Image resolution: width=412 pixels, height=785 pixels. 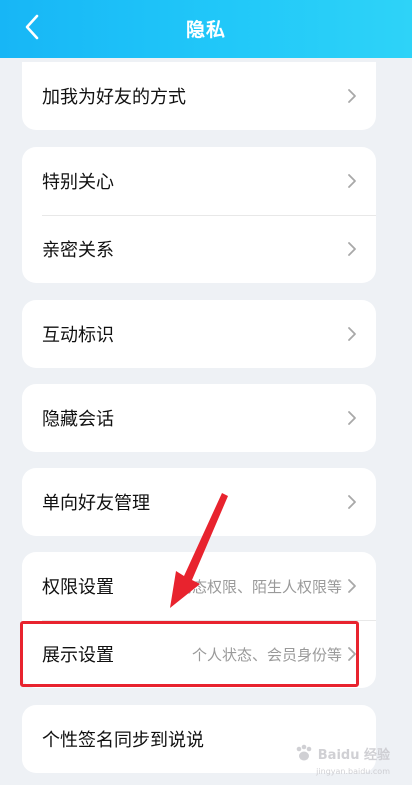 What do you see at coordinates (114, 97) in the screenshot?
I see `row-label: 加我为好友的方式` at bounding box center [114, 97].